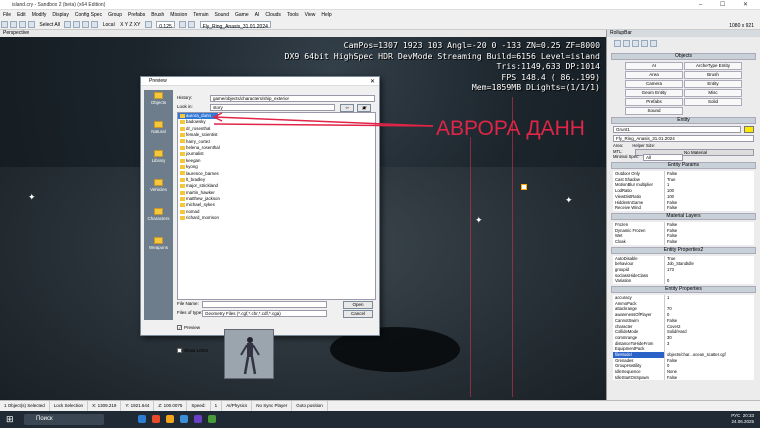  I want to click on property-row: Variation 0, so click(683, 281).